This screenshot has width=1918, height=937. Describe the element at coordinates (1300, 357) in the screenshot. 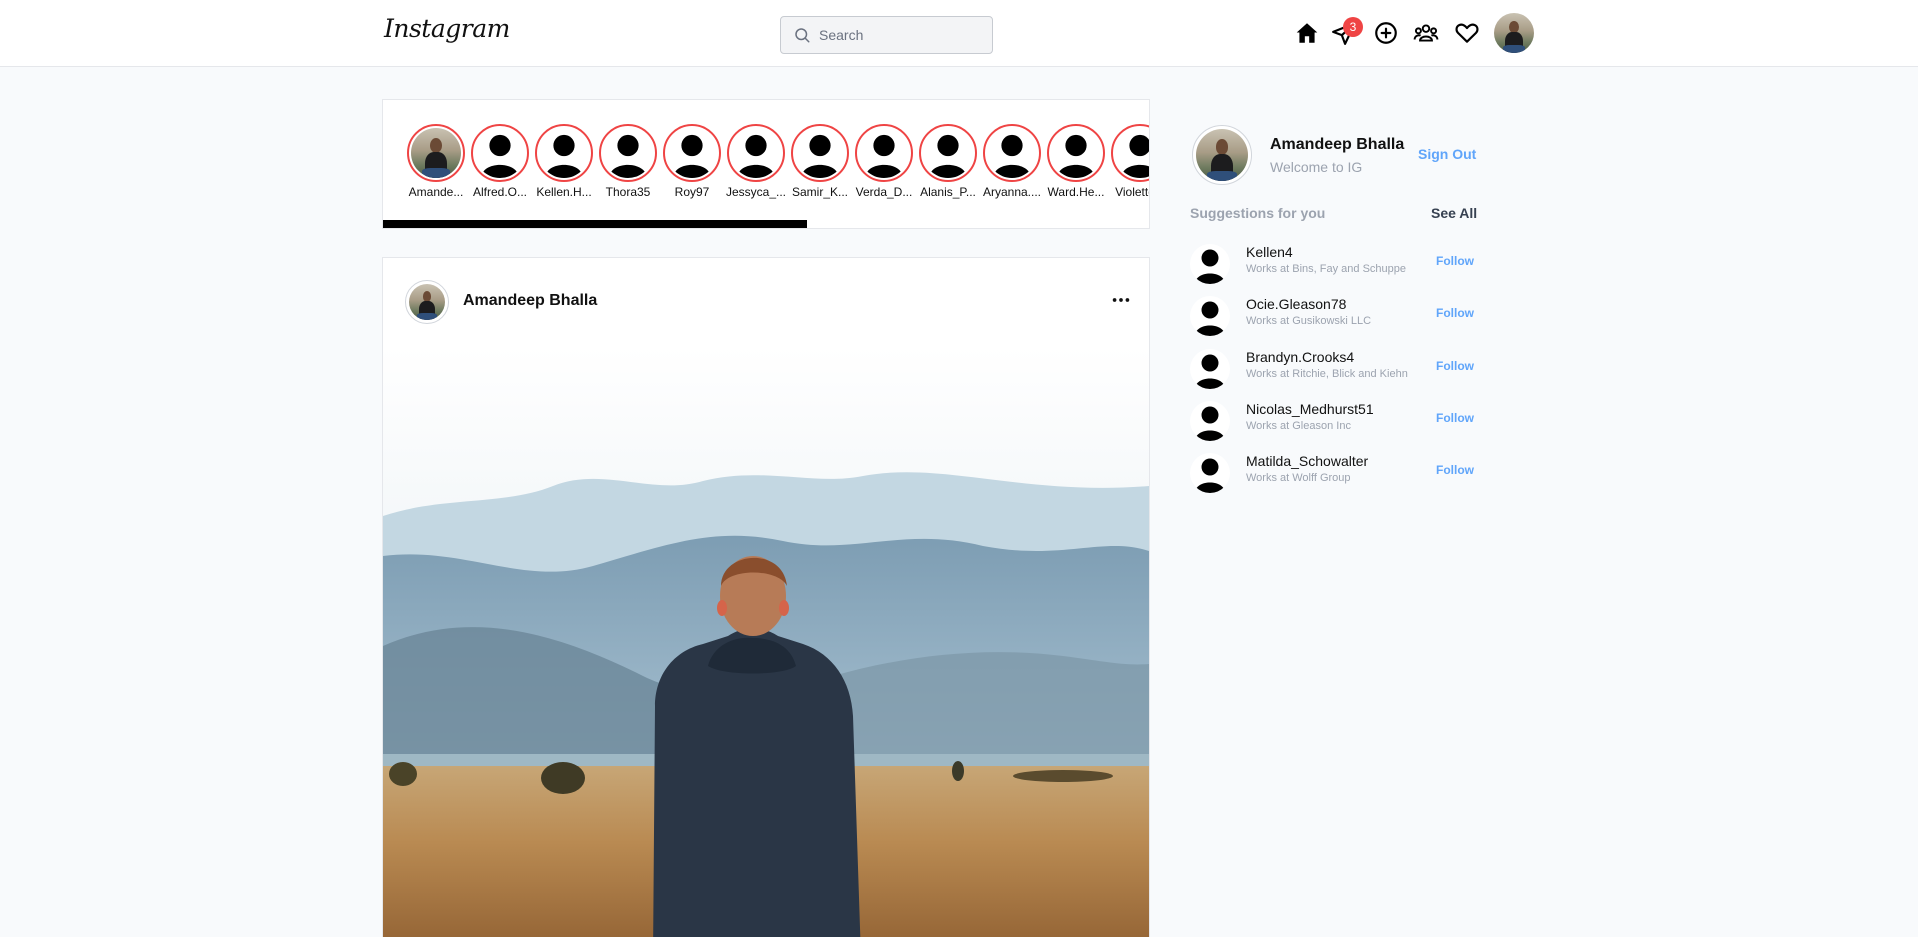

I see `suggestion-username: Brandyn.Crooks4` at that location.